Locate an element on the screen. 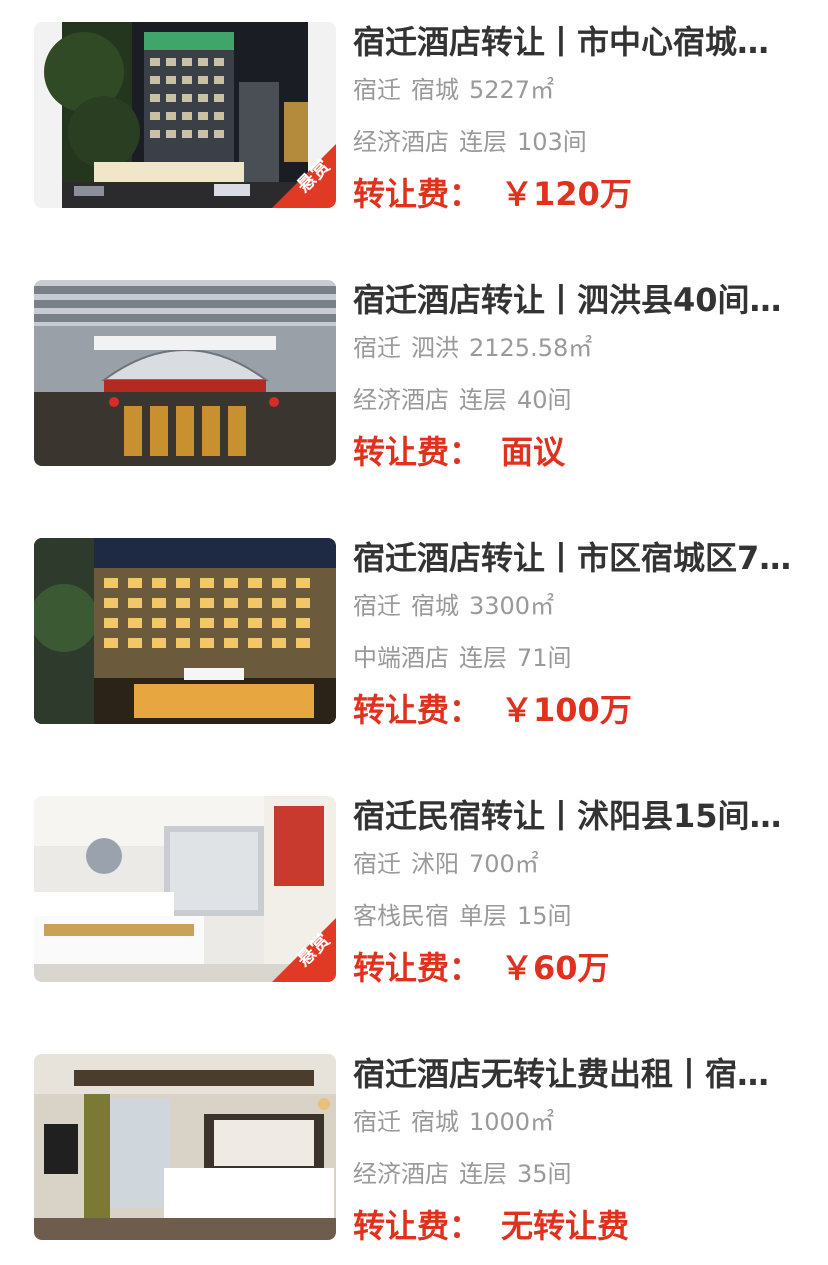 The image size is (828, 1265). listing-photo-hotel-night-exterior: 悬赏 is located at coordinates (185, 115).